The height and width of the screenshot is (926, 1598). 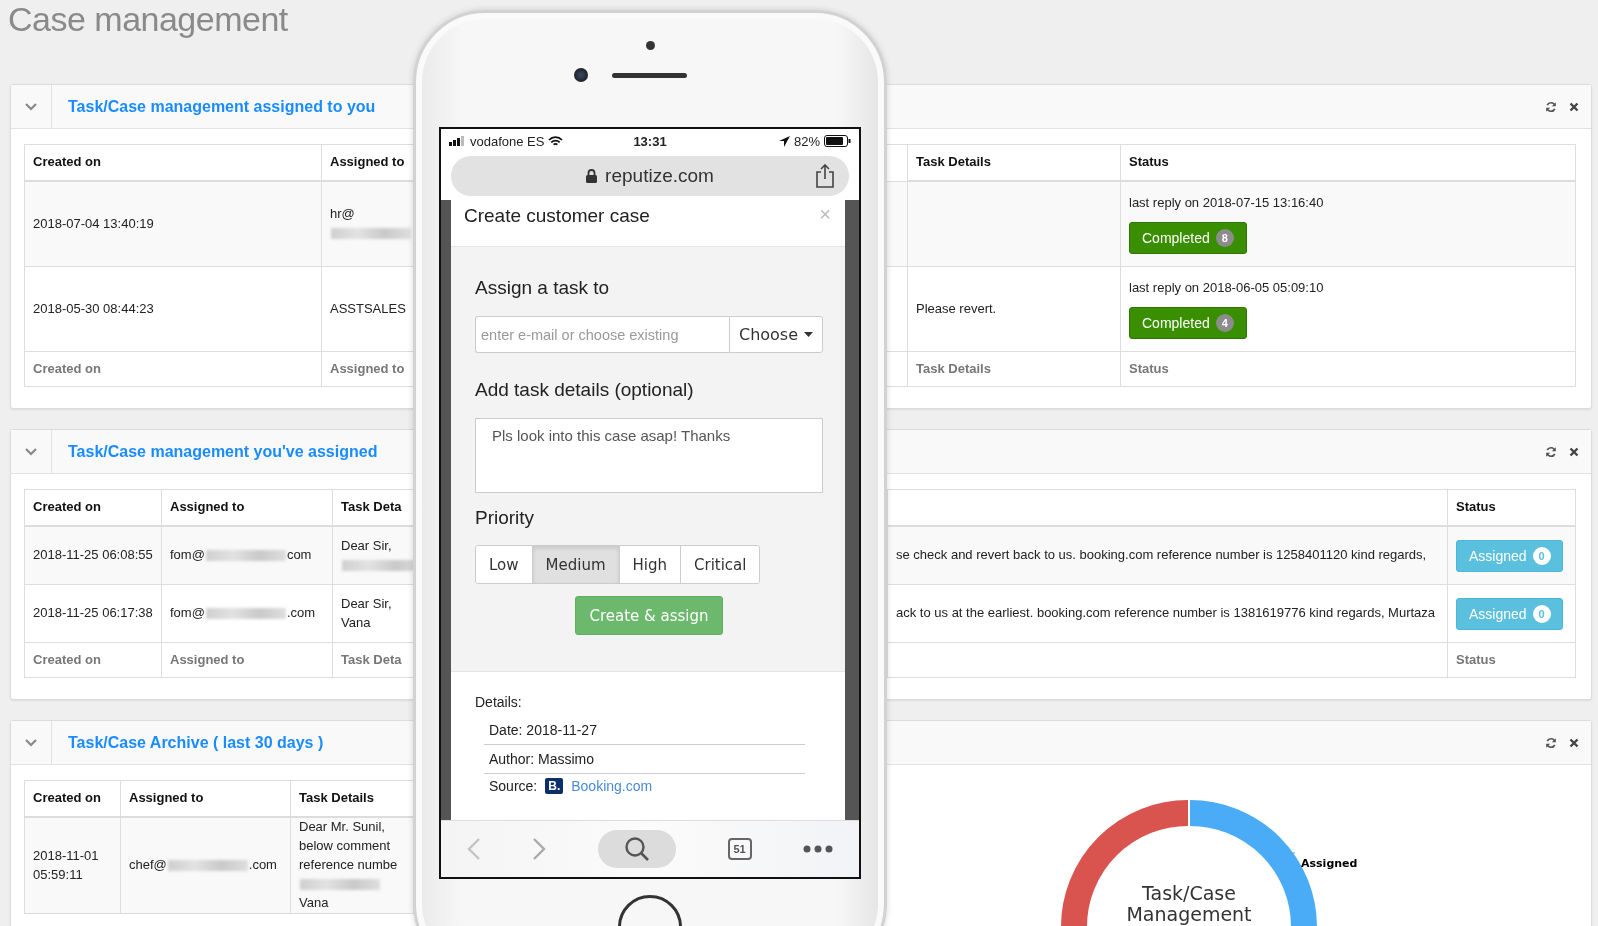 I want to click on table-cell: 2018-11-01 05:59:11, so click(x=73, y=866).